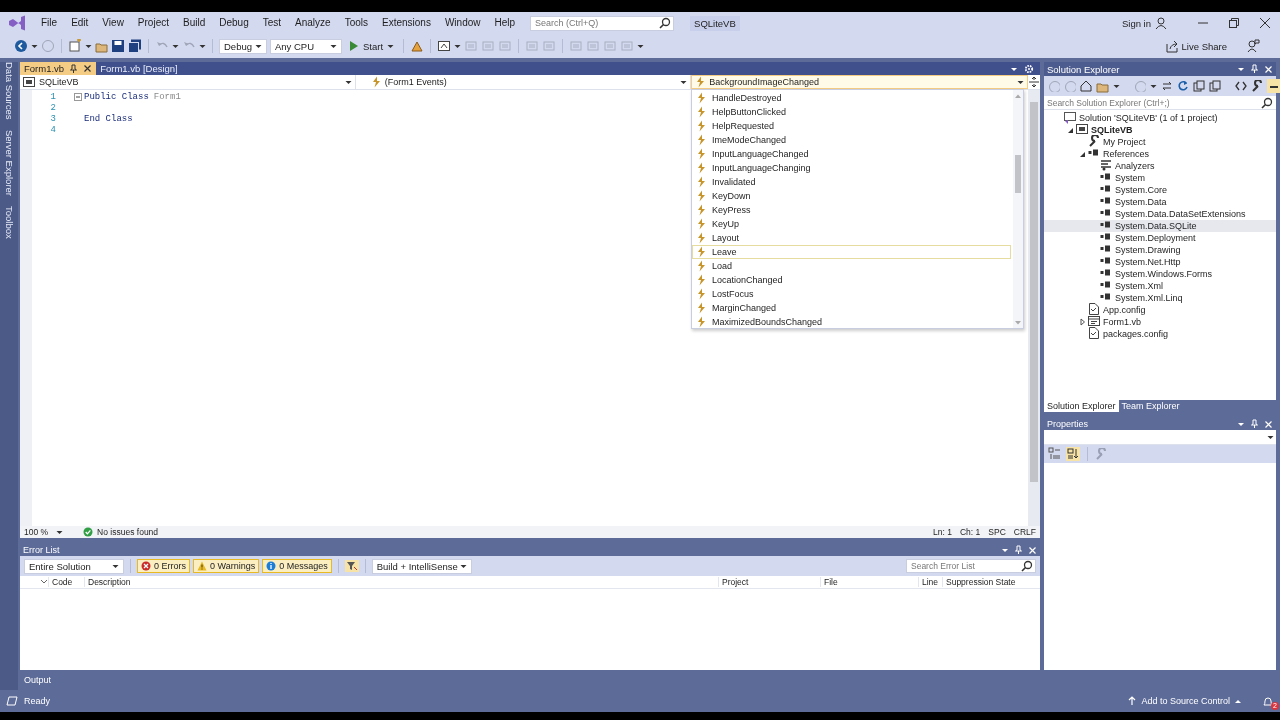 The height and width of the screenshot is (720, 1280). Describe the element at coordinates (9, 91) in the screenshot. I see `side-tab: Data Sources` at that location.